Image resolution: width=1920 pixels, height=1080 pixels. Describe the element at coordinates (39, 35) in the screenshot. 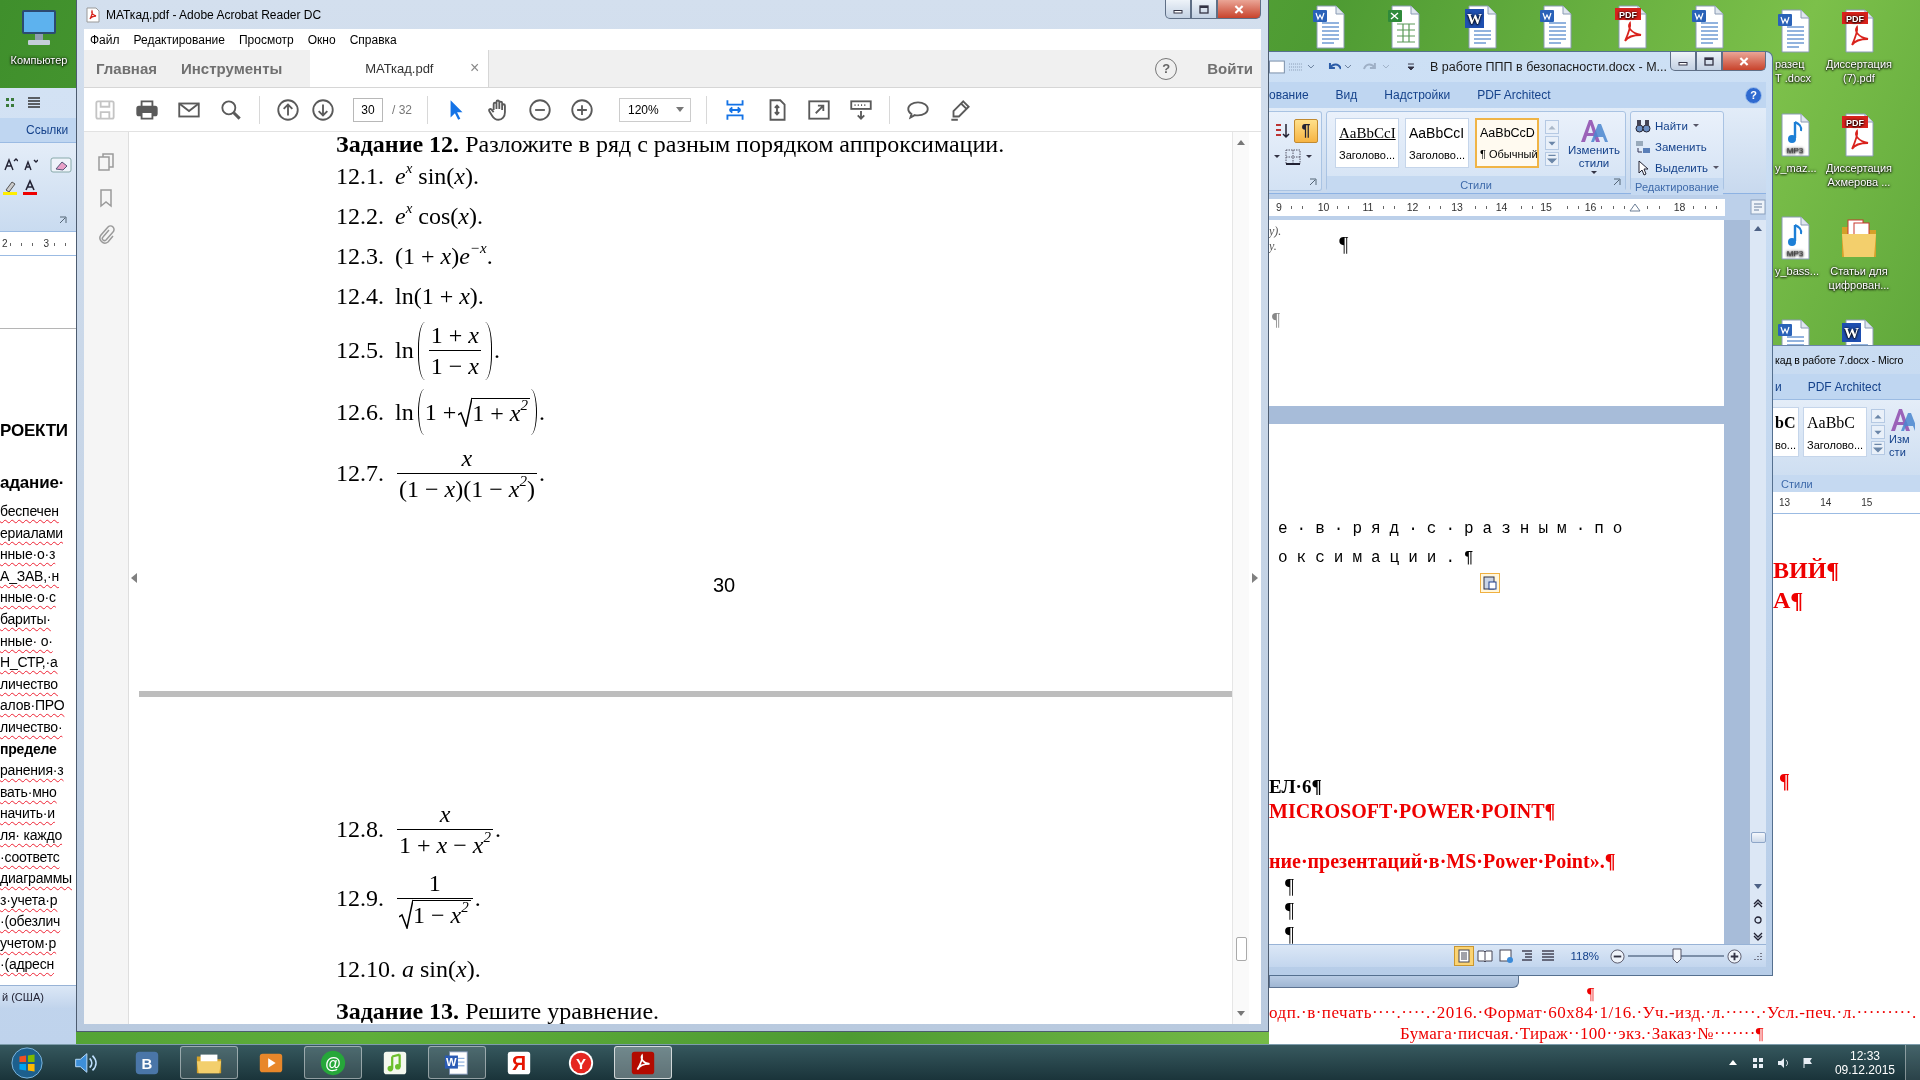

I see `desktop-shortcut: Компьютер` at that location.